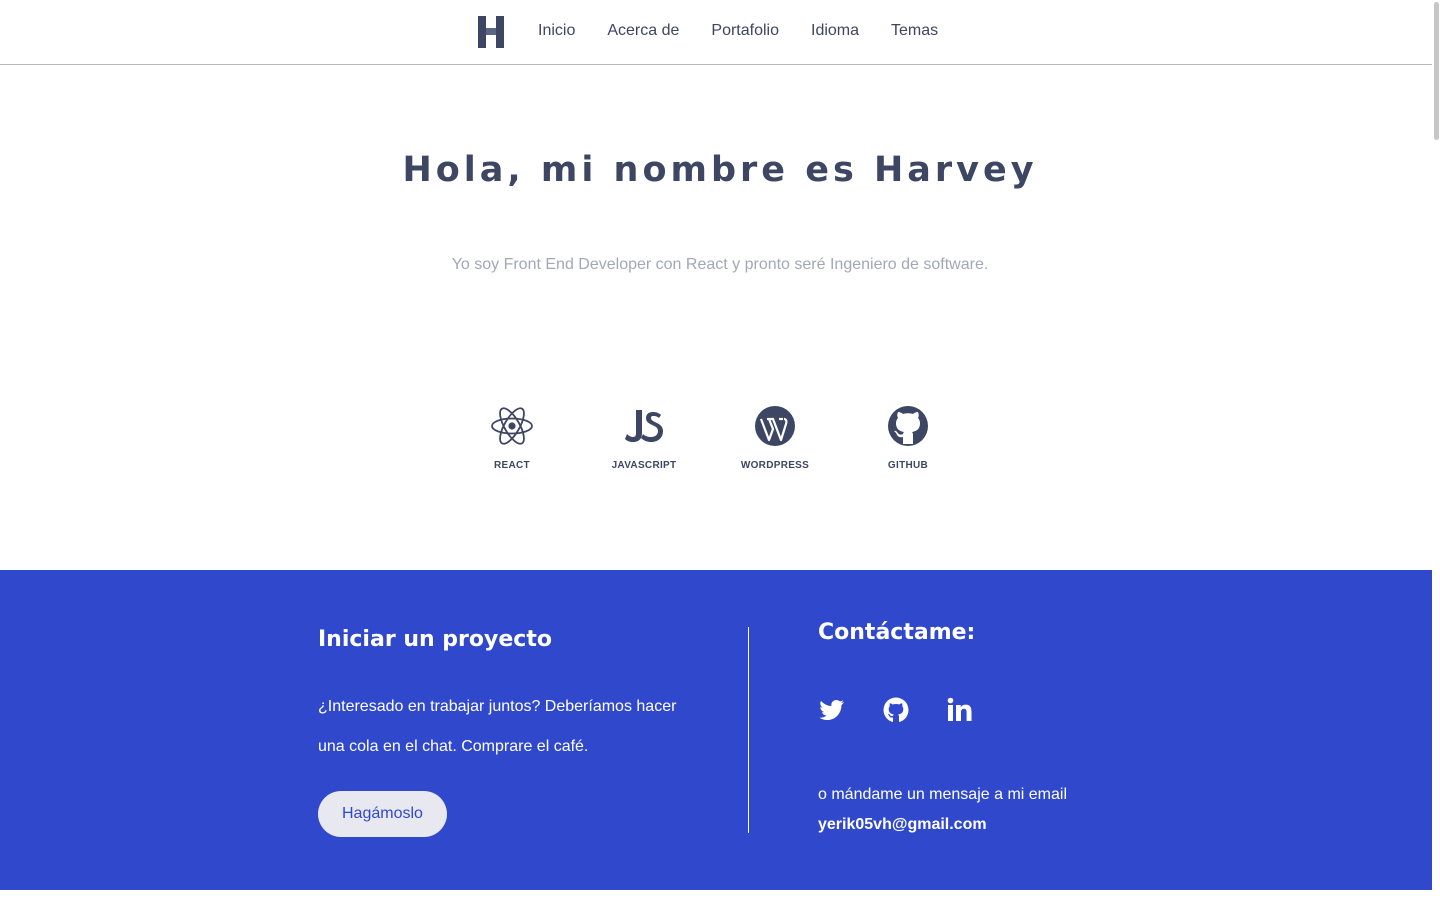  I want to click on skill-label: WORDPRESS, so click(775, 465).